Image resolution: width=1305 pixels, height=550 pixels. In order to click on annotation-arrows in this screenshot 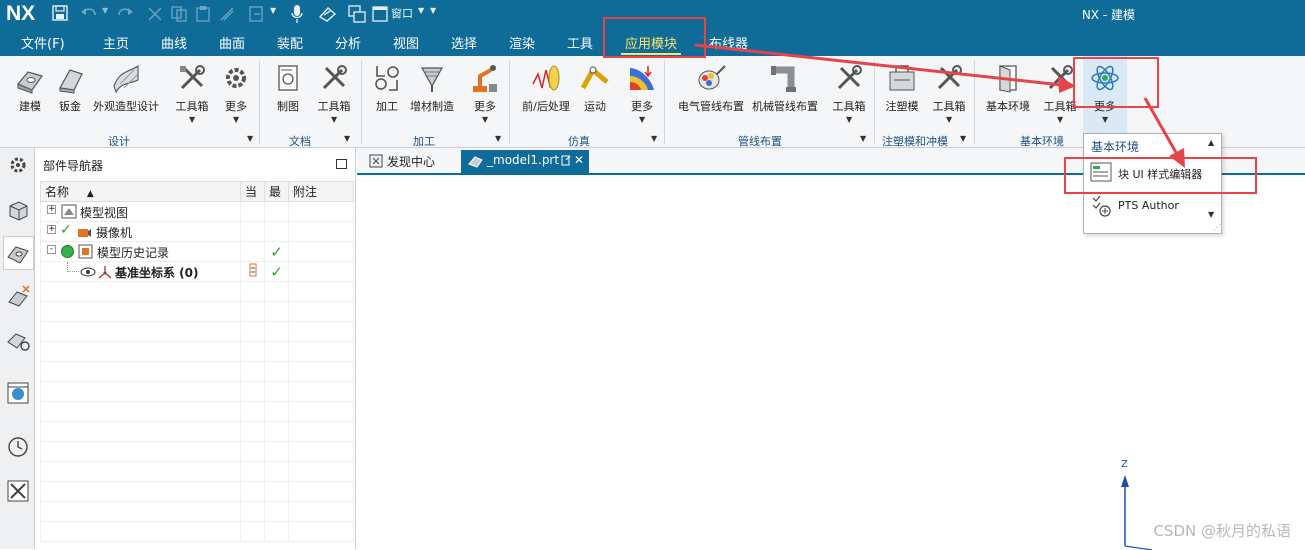, I will do `click(939, 105)`.